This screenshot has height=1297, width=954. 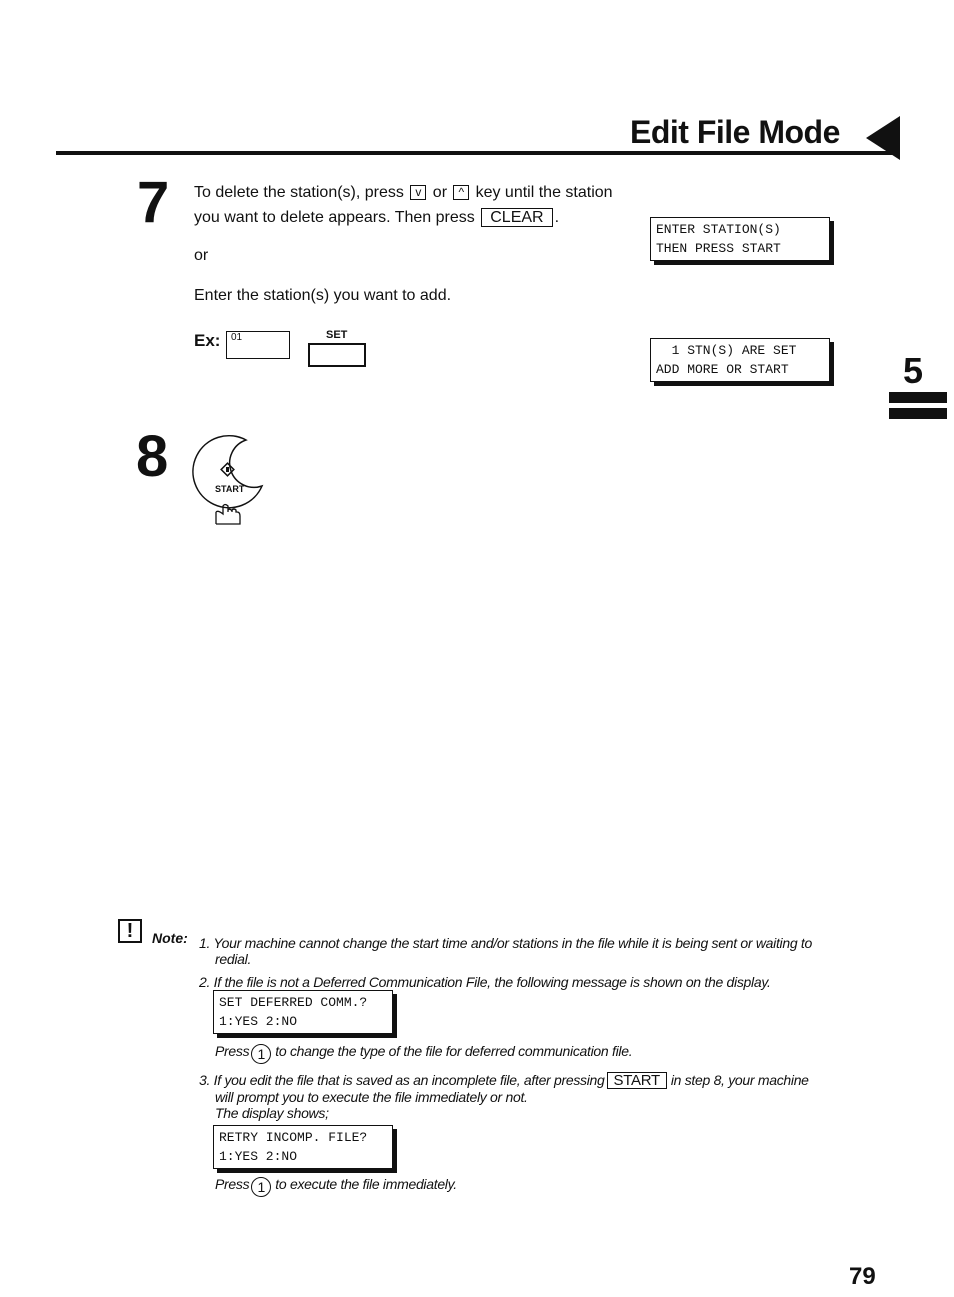 What do you see at coordinates (740, 239) in the screenshot?
I see `lcd-display-enter-station: ENTER STATION(S) THEN PRESS START` at bounding box center [740, 239].